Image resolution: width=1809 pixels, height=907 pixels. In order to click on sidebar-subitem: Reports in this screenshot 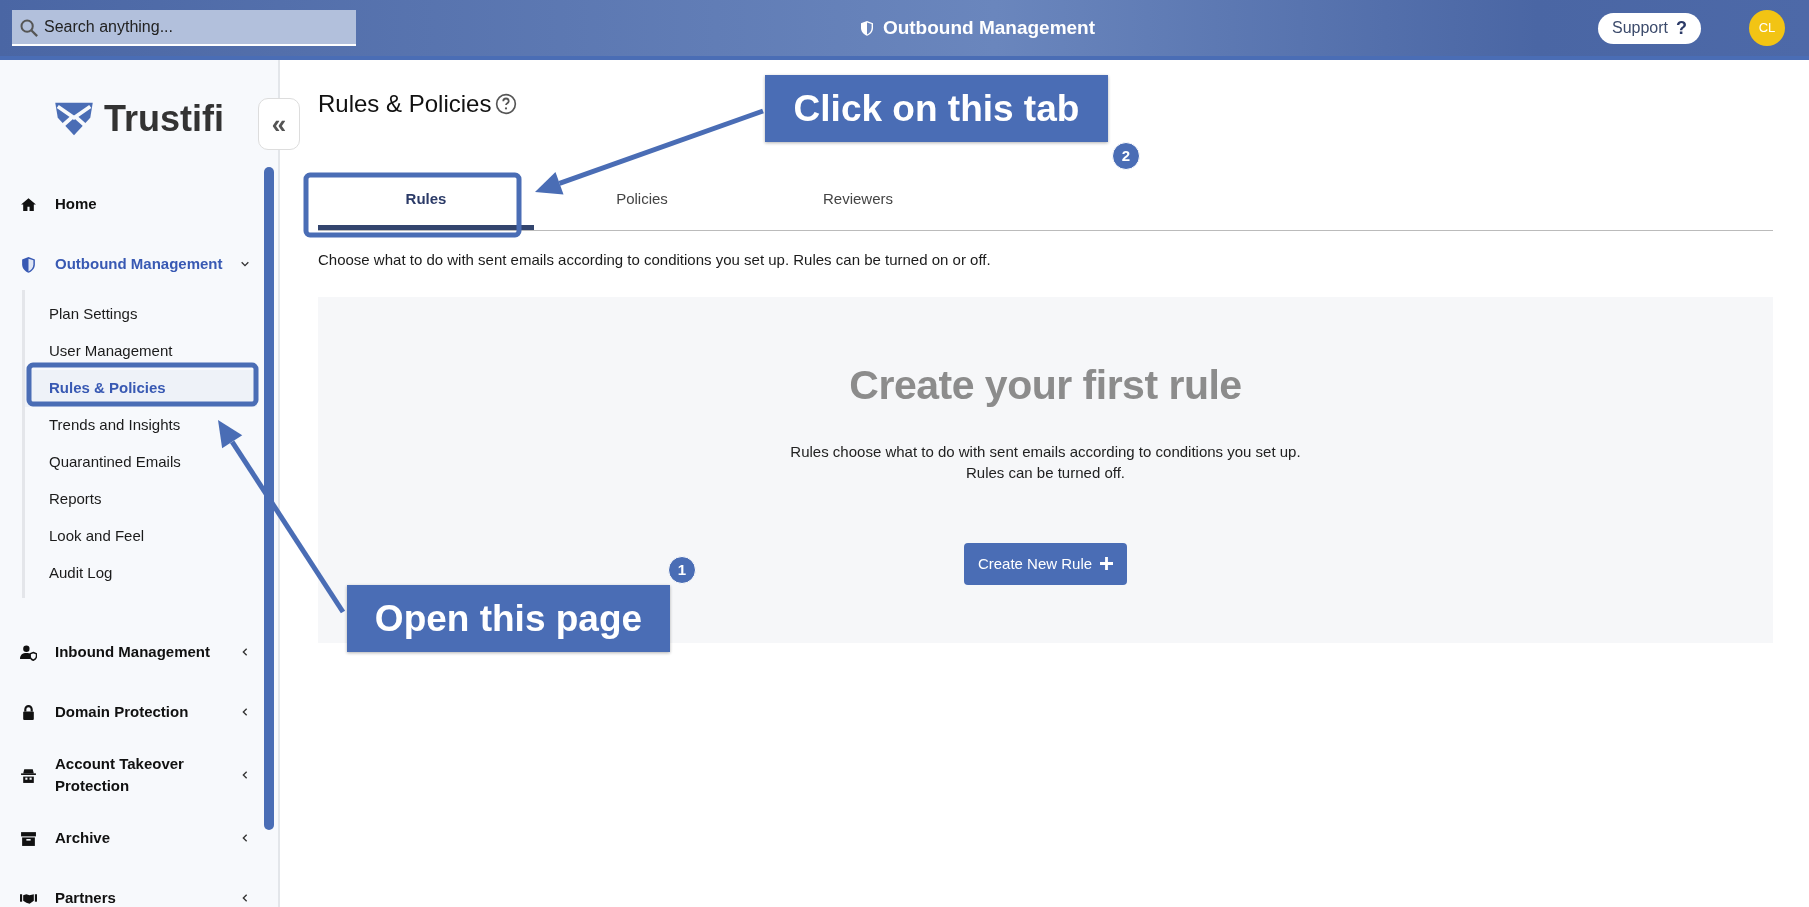, I will do `click(141, 499)`.